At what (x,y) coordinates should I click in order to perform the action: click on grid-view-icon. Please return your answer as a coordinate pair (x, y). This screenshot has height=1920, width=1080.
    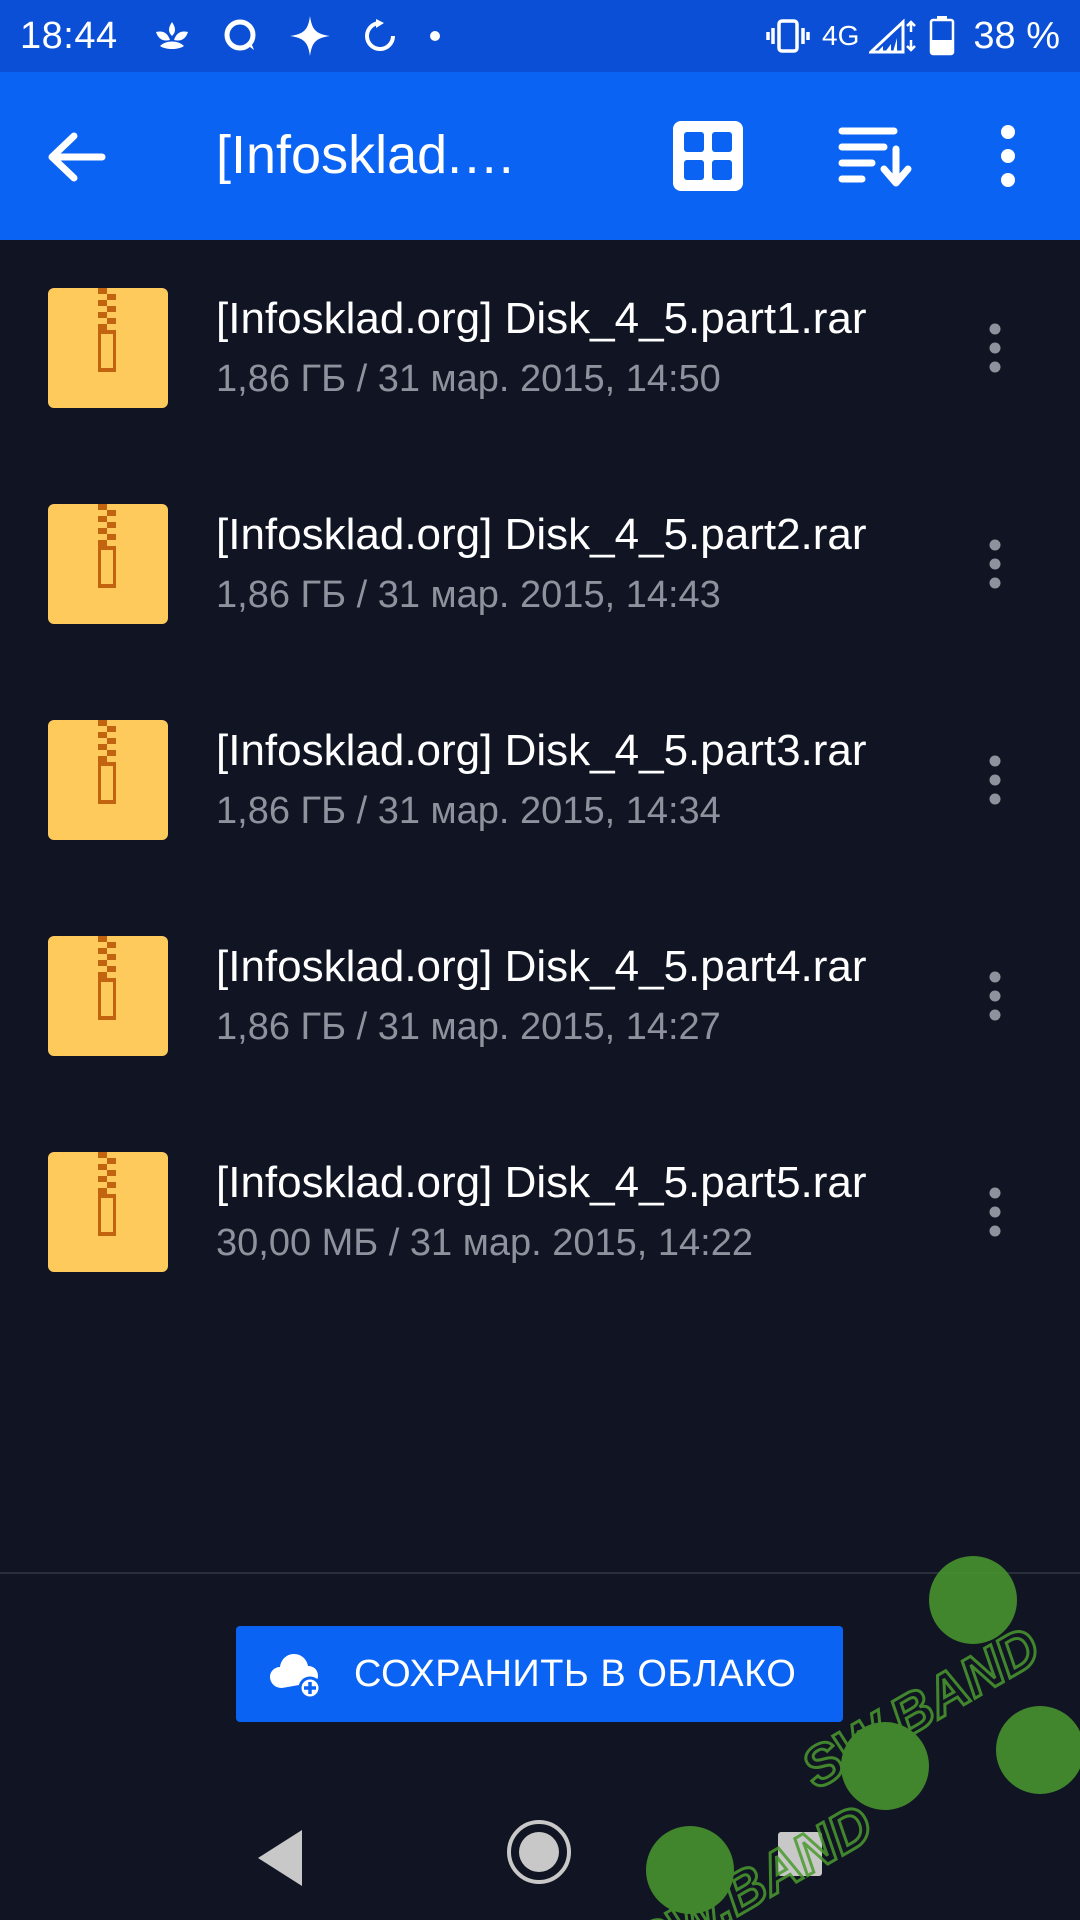
    Looking at the image, I should click on (708, 156).